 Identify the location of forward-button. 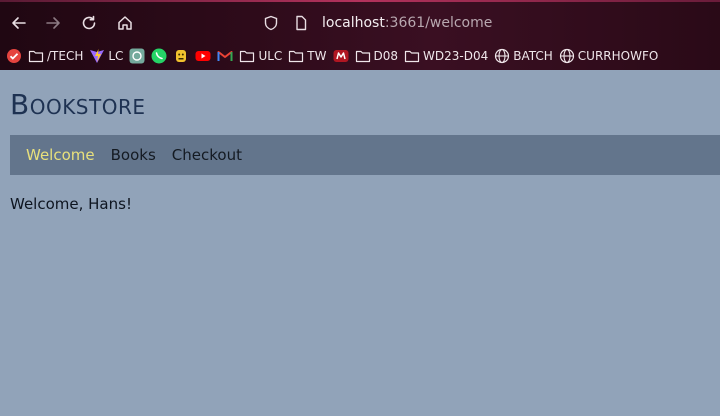
(53, 23).